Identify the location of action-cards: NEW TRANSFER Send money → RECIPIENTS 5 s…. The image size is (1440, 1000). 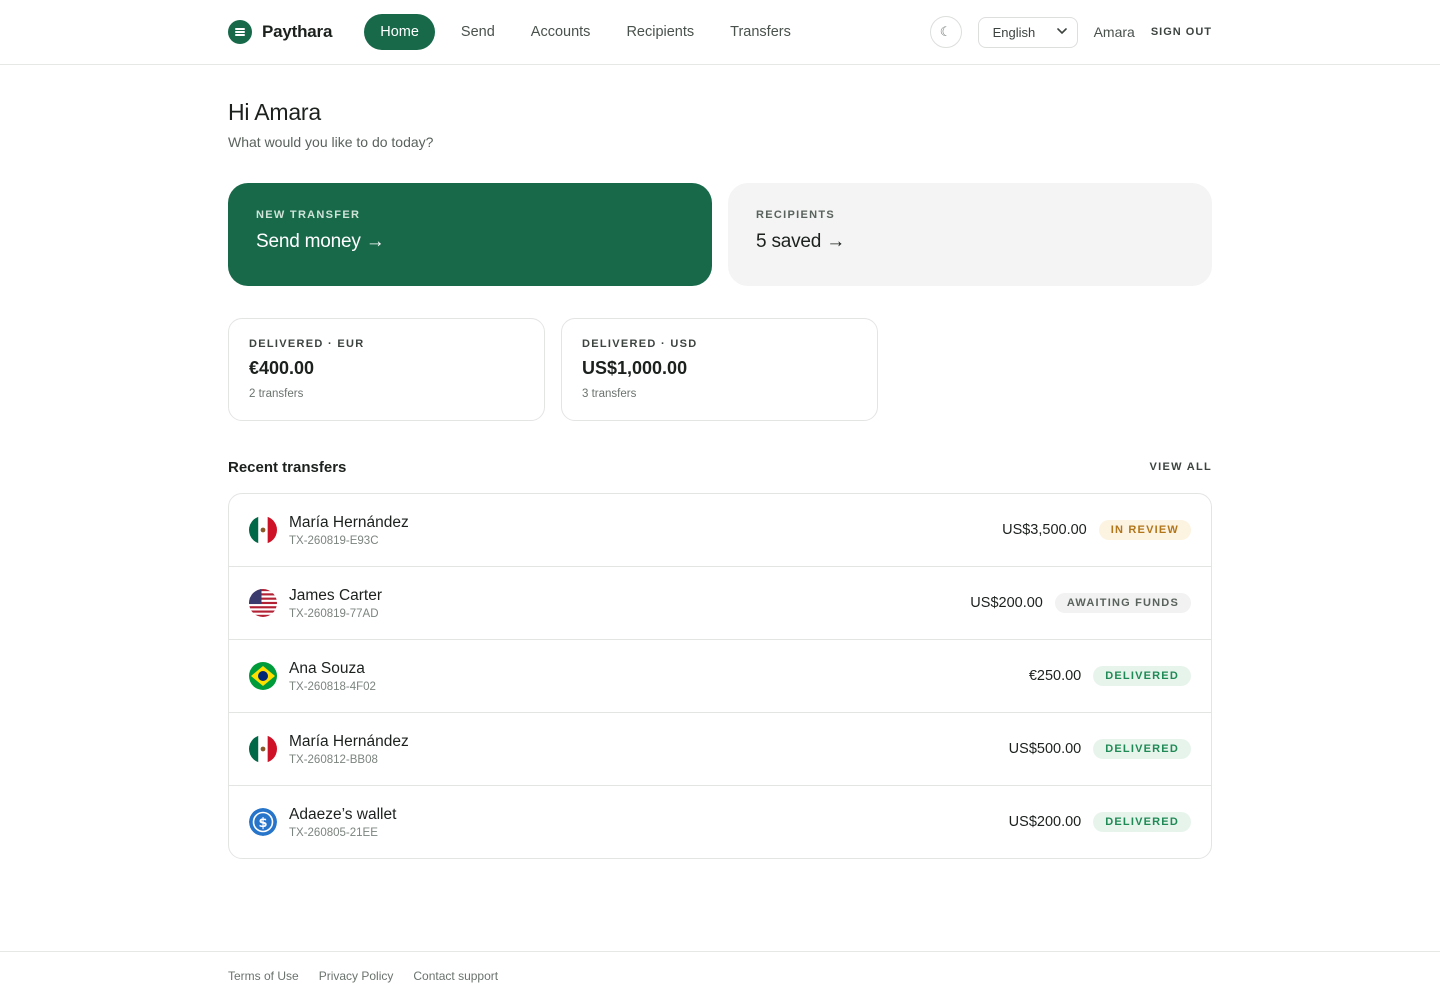
(720, 234).